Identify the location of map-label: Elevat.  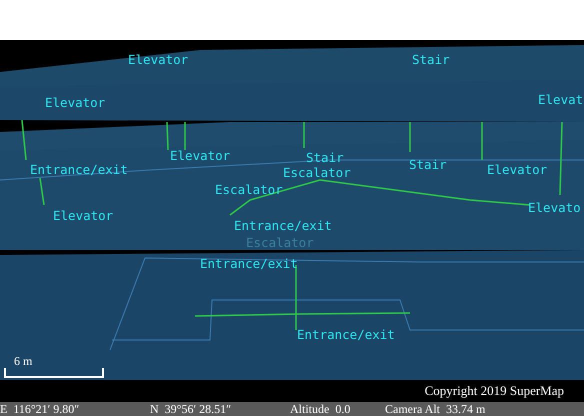
(561, 99).